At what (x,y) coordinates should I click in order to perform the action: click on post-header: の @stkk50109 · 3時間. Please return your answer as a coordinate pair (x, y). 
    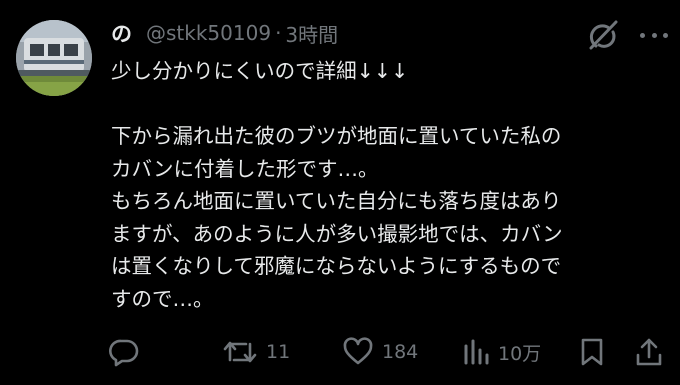
    Looking at the image, I should click on (224, 33).